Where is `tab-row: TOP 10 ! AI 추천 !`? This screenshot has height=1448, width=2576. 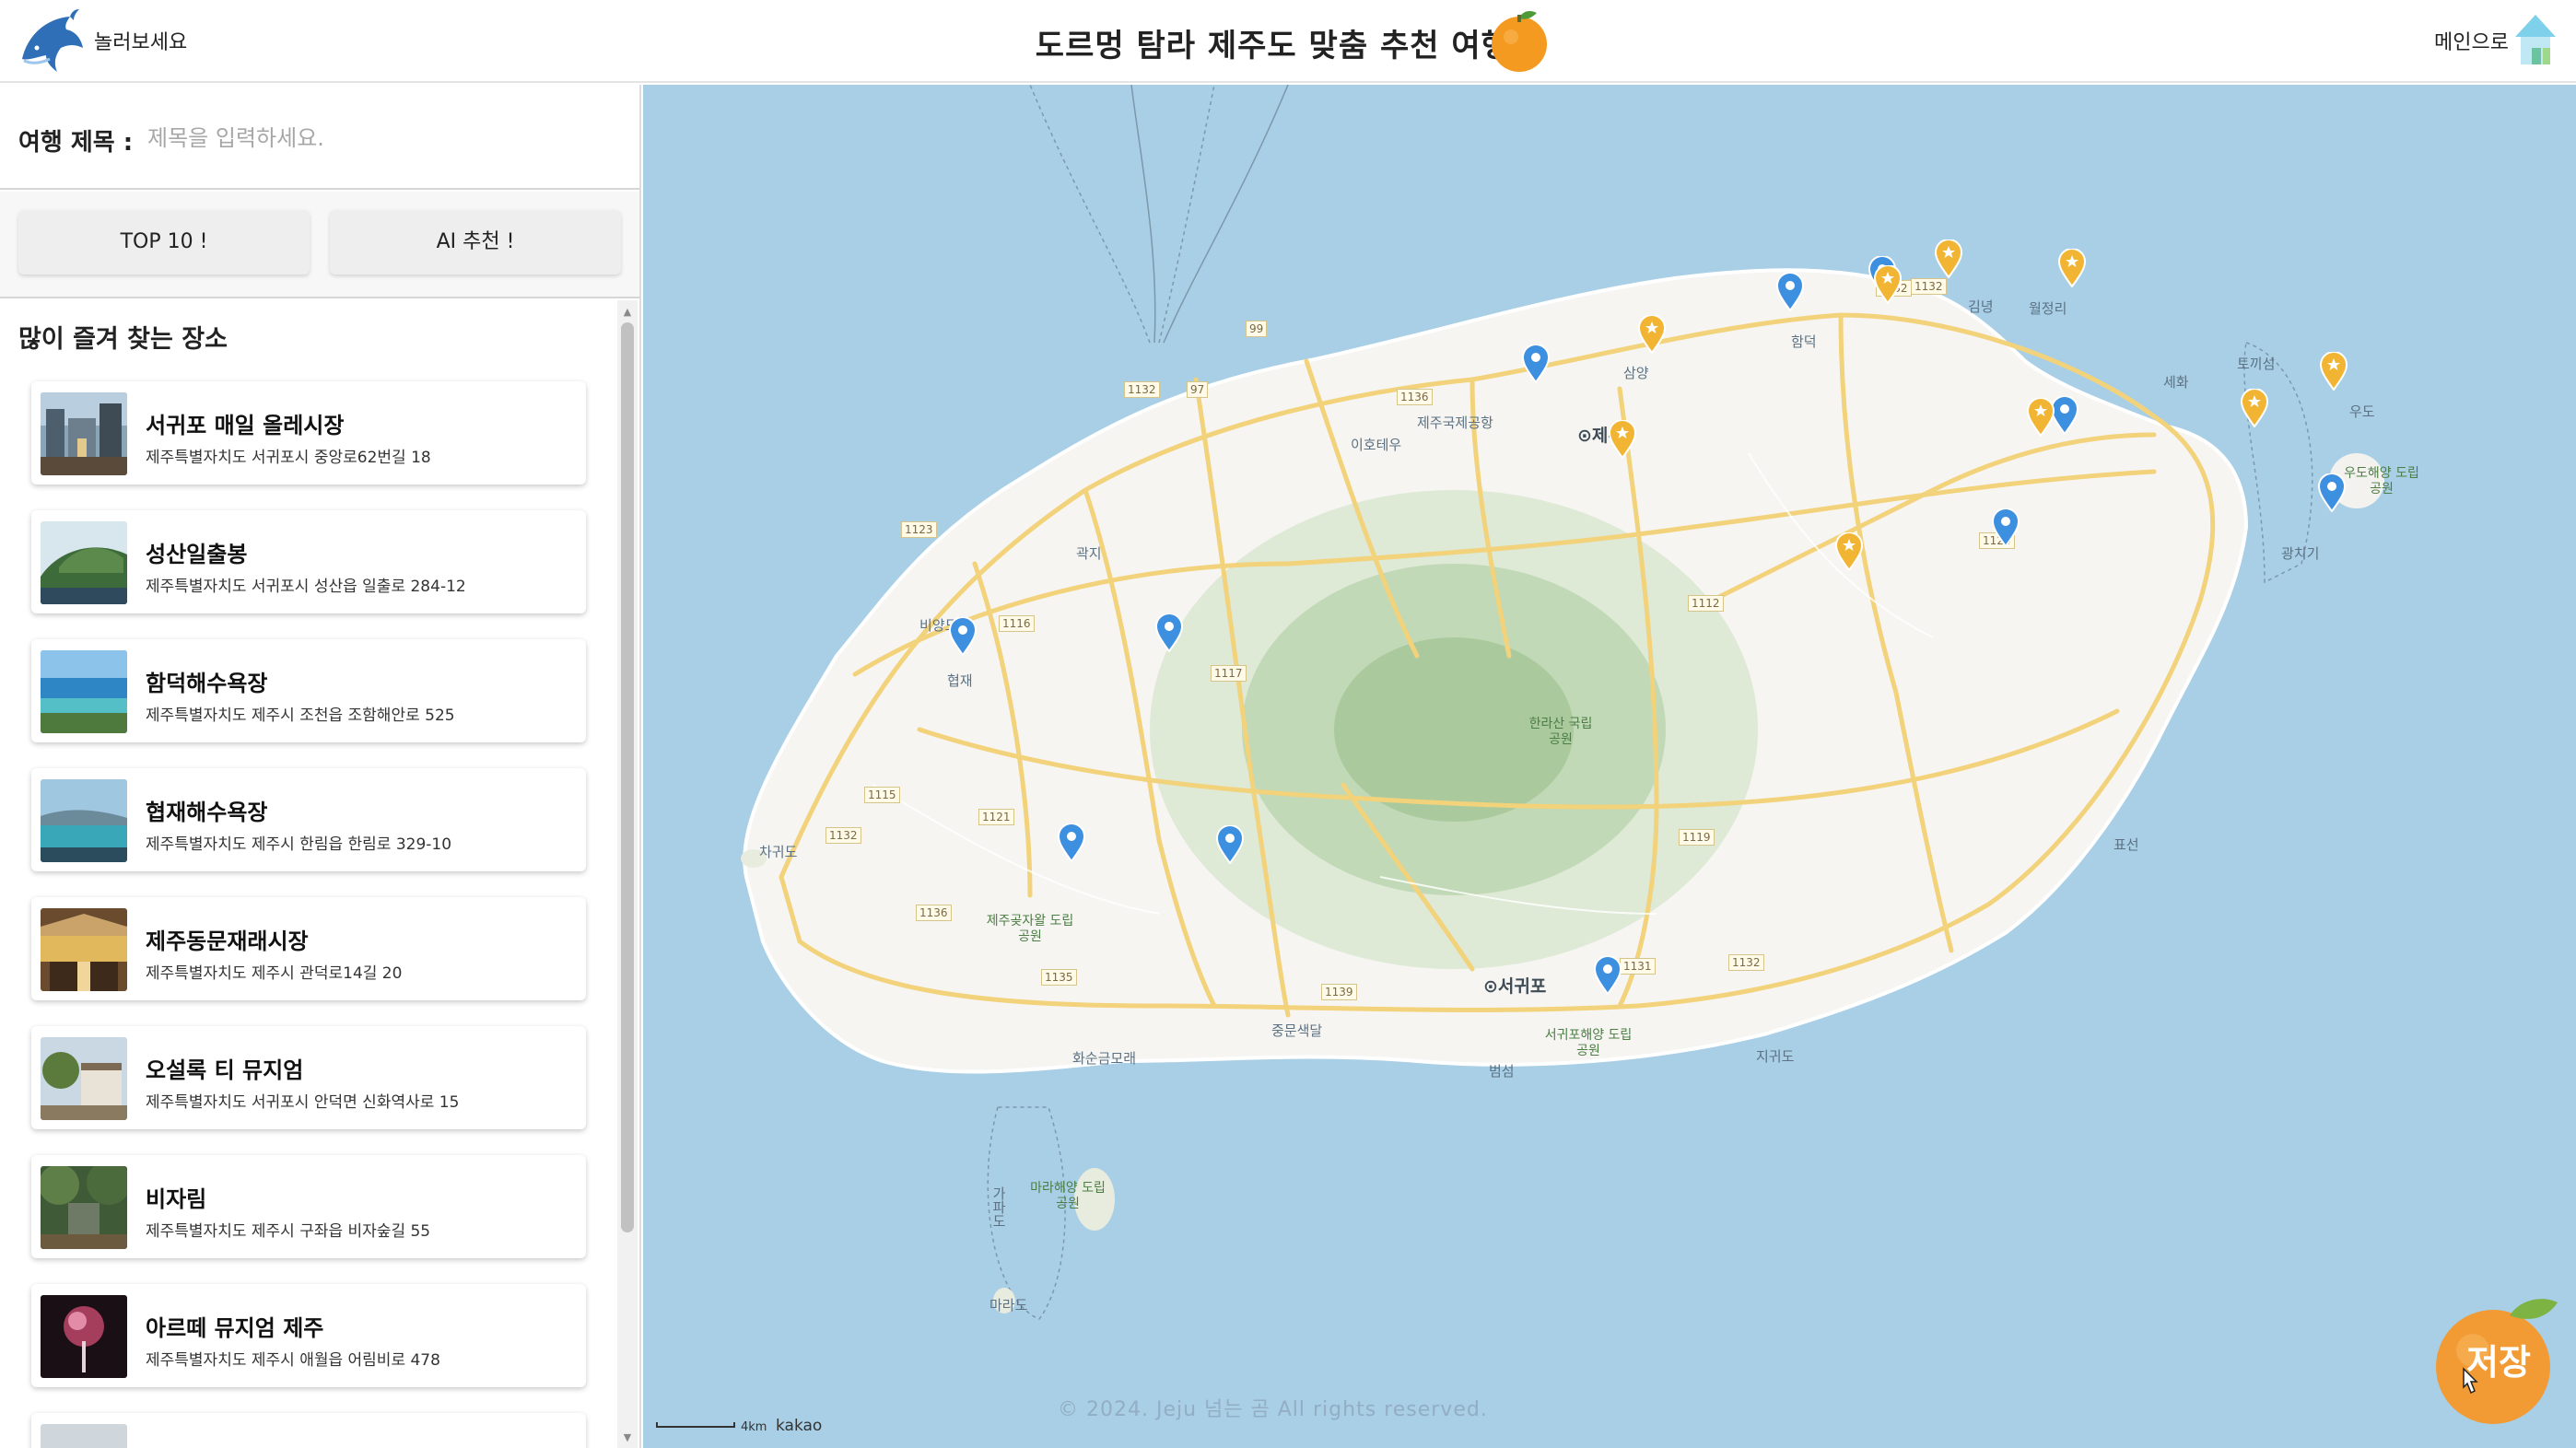 tab-row: TOP 10 ! AI 추천 ! is located at coordinates (319, 245).